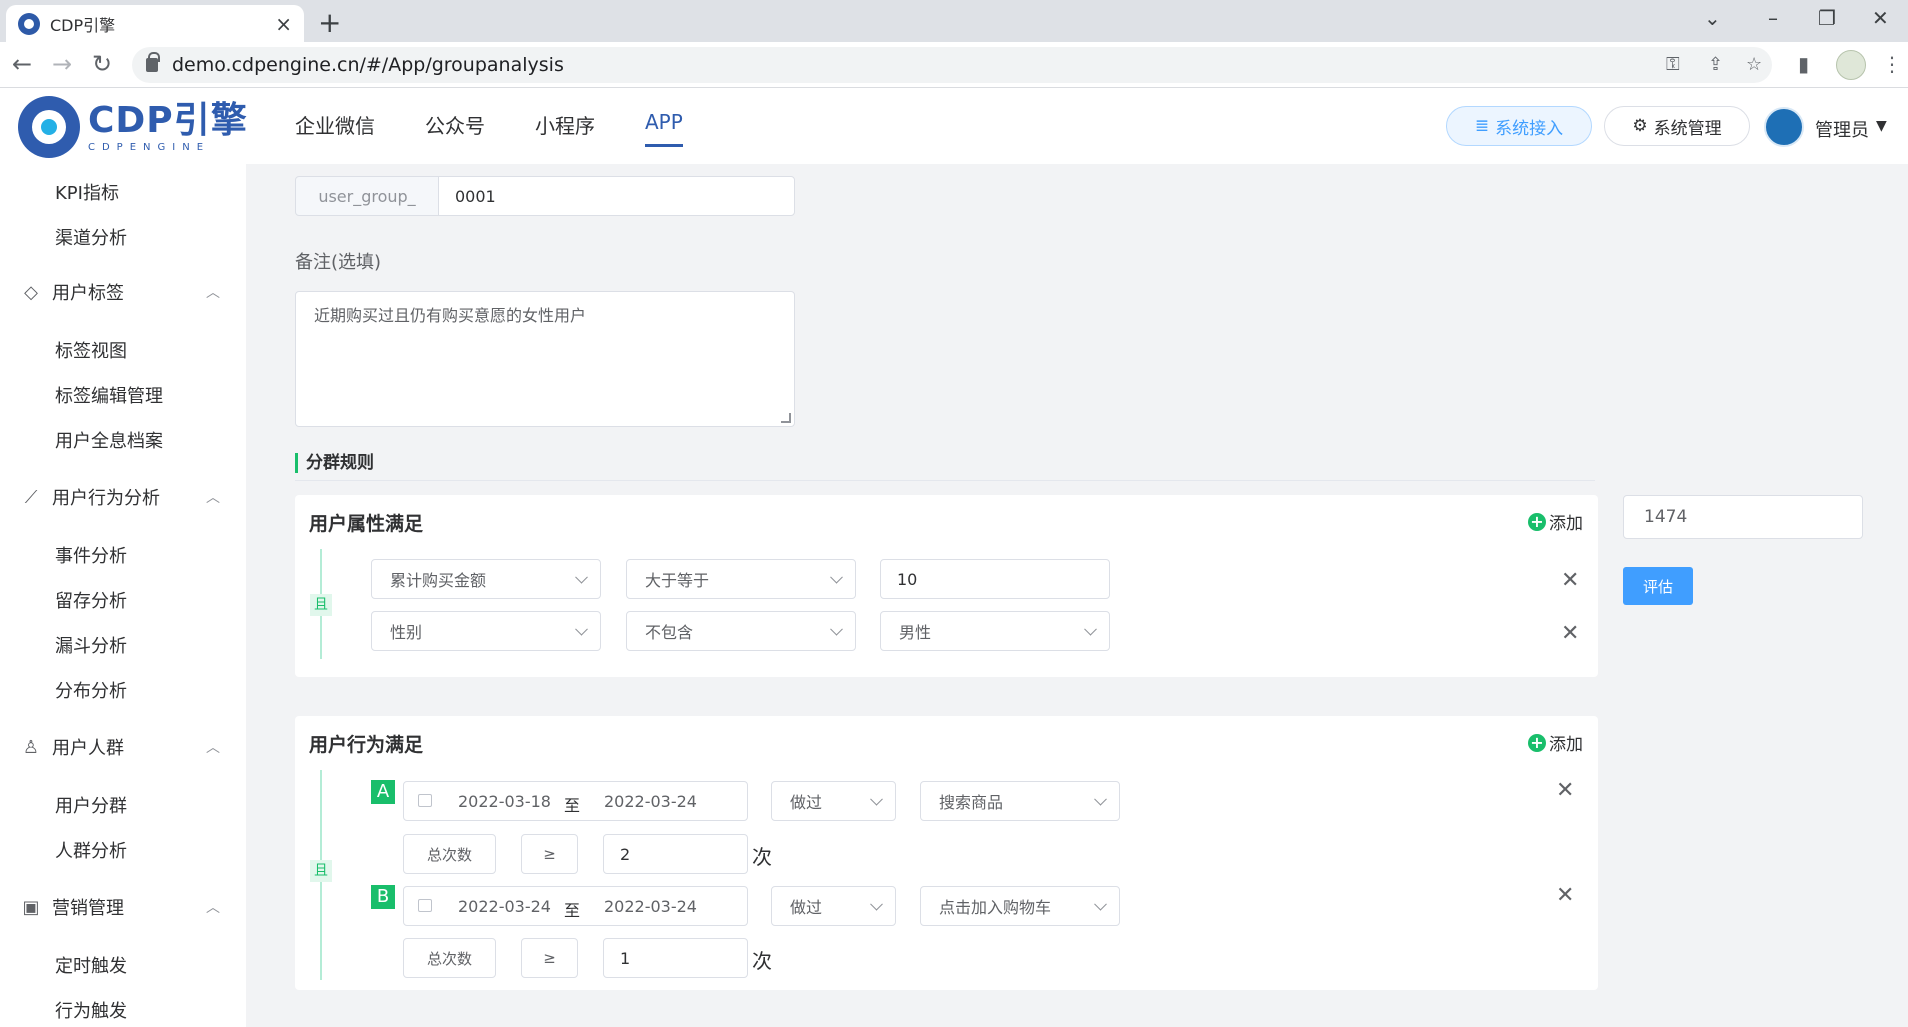 The height and width of the screenshot is (1027, 1908). I want to click on date-range-picker: 2022-03-24 至 2022-03-24, so click(575, 906).